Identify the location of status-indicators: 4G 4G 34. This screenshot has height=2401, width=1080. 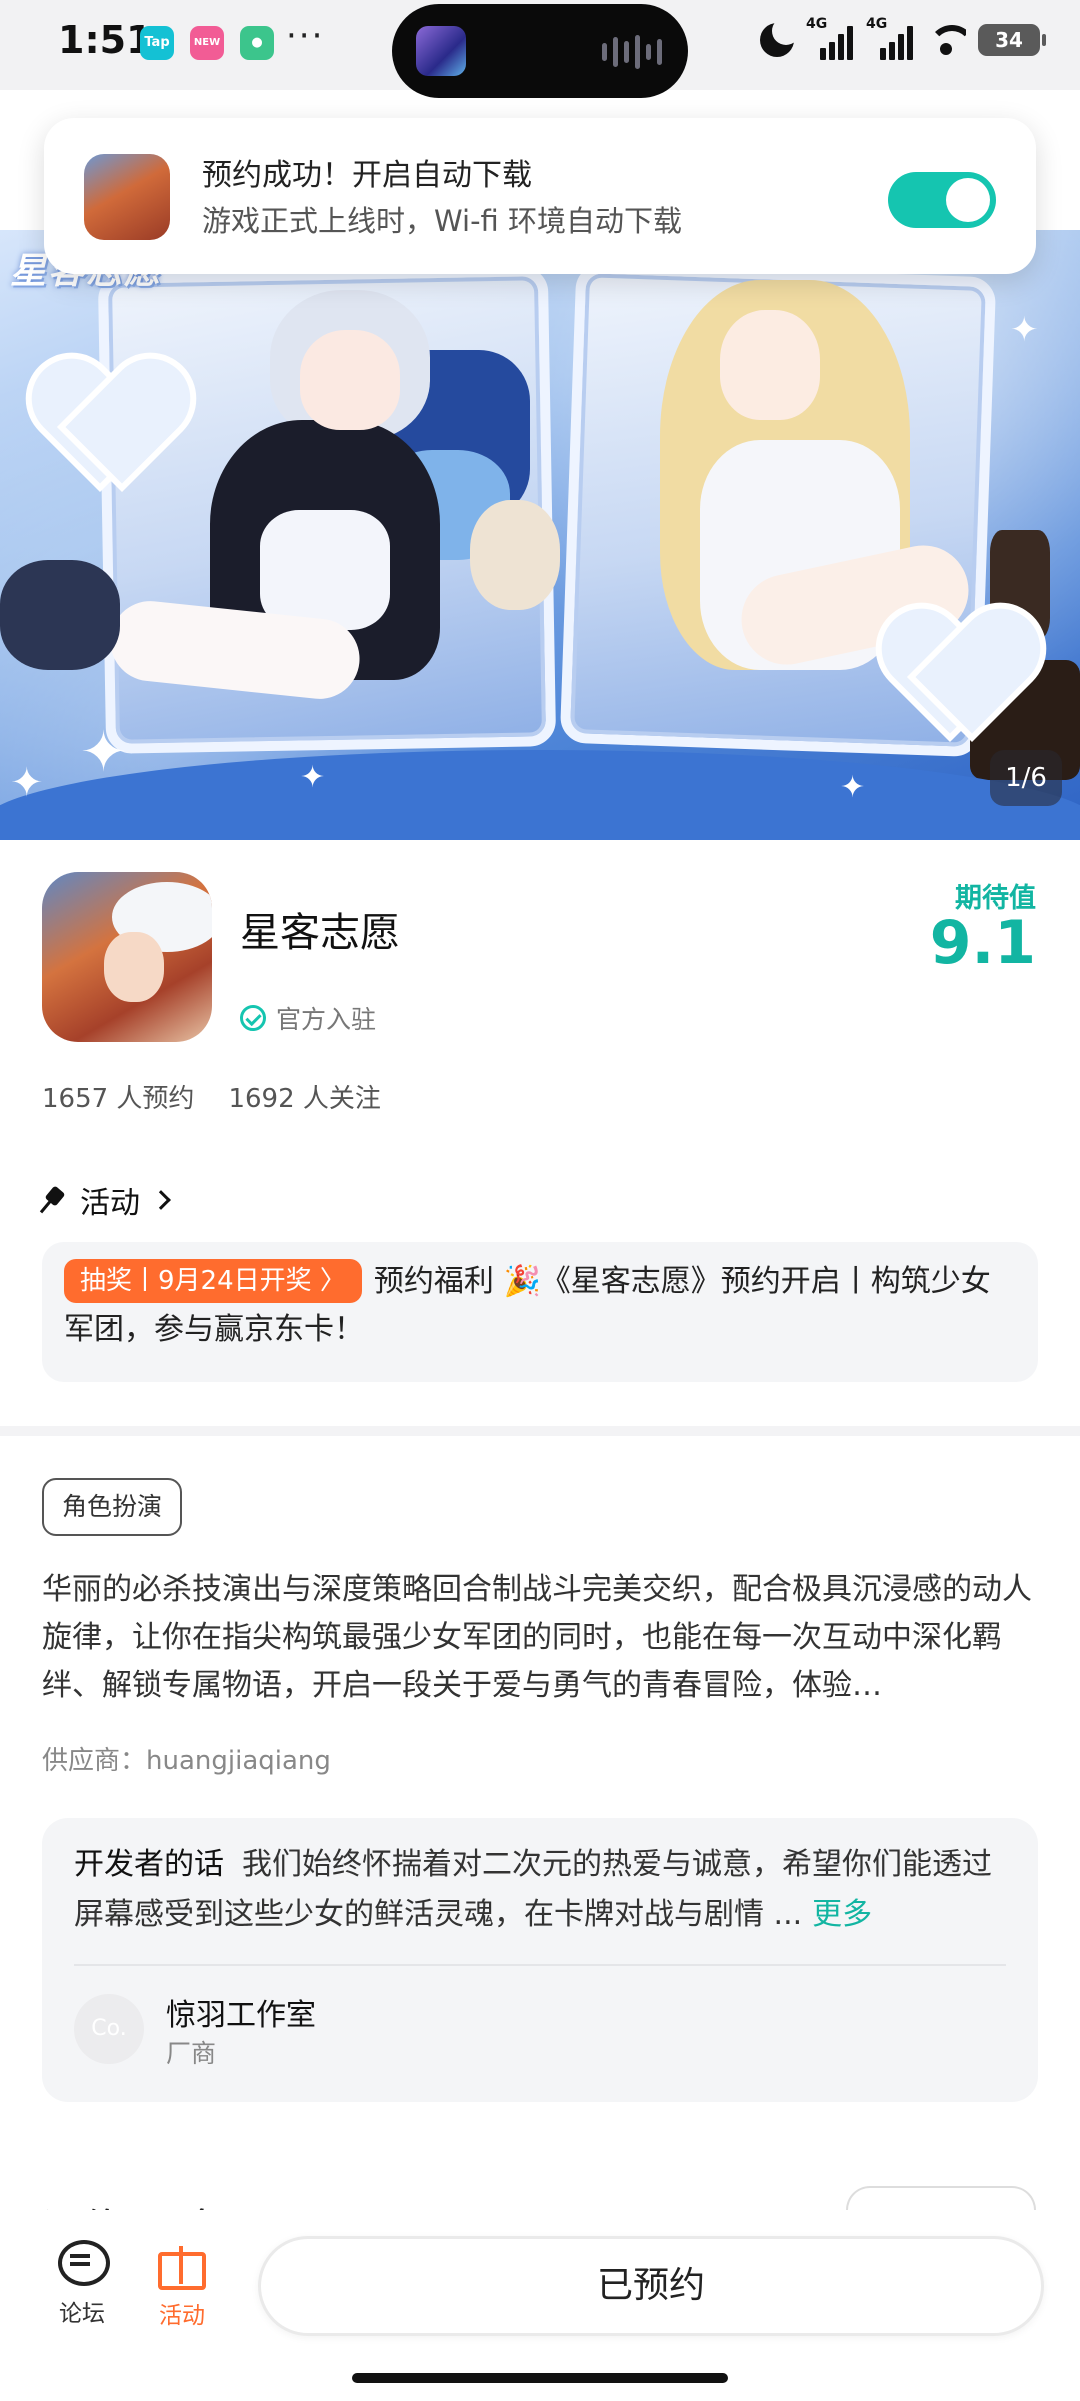
(903, 38).